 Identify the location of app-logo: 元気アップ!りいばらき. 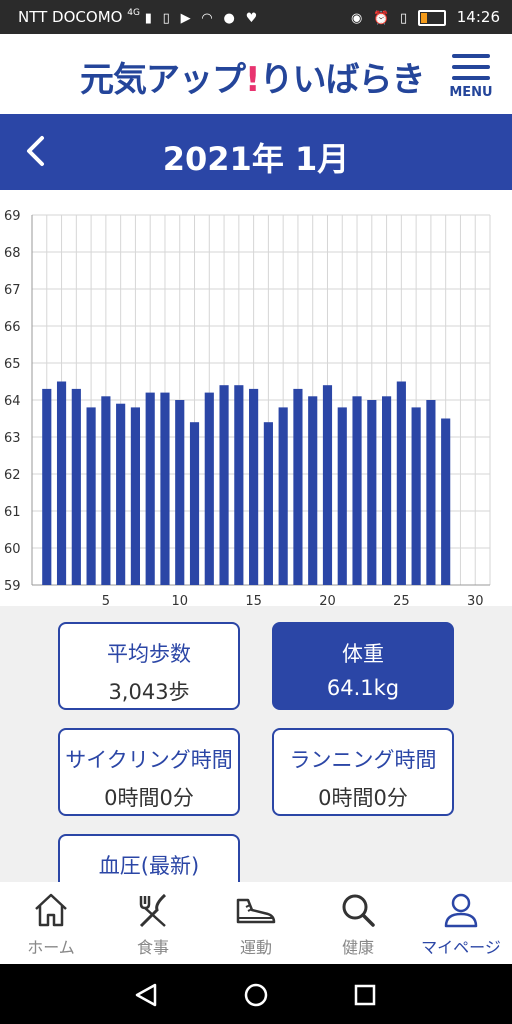
(253, 76).